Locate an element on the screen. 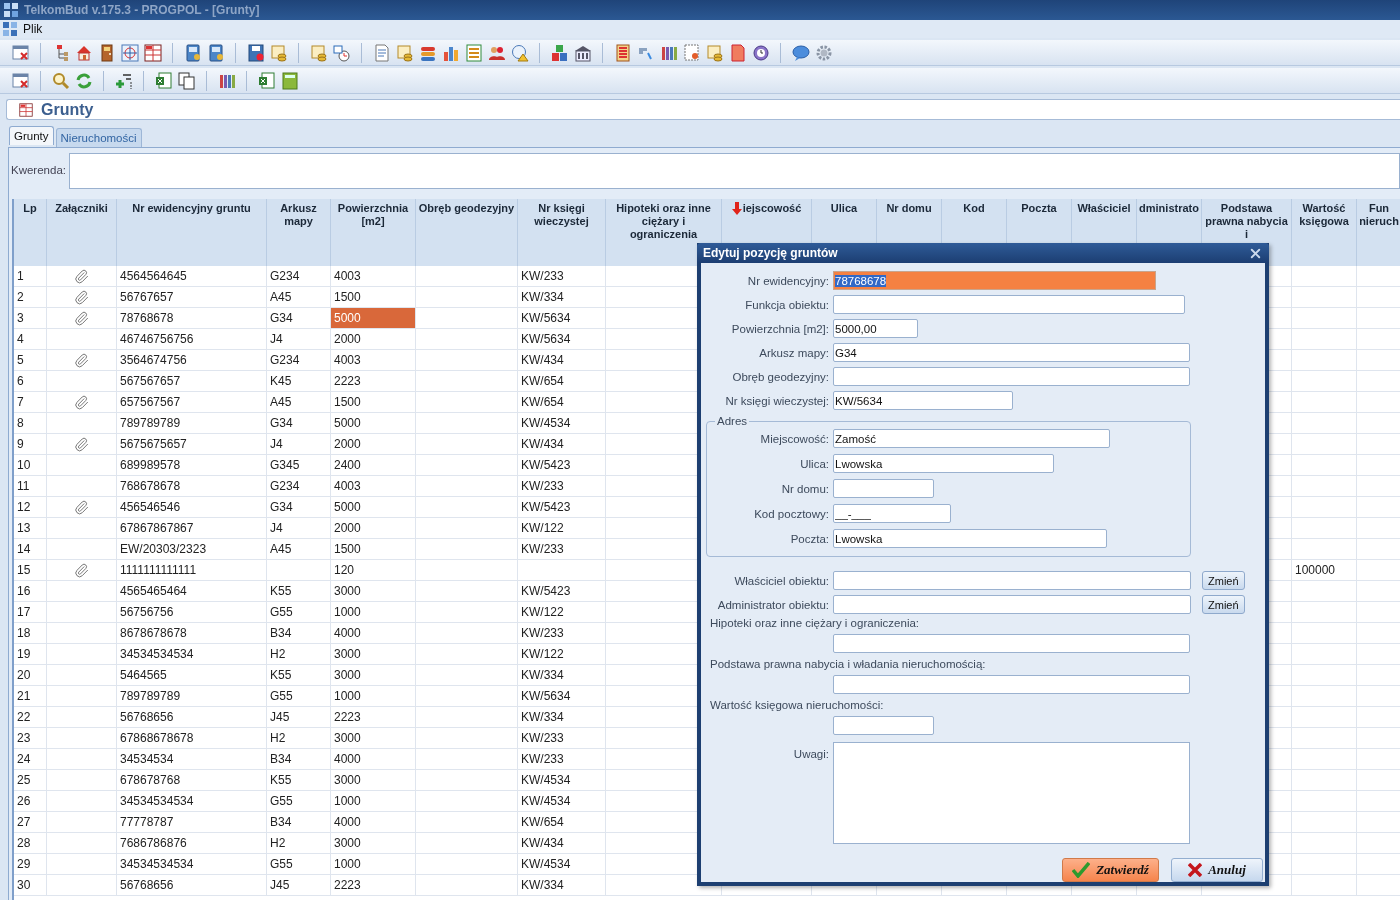 This screenshot has width=1400, height=900. column-header: Arkusz mapy is located at coordinates (298, 215).